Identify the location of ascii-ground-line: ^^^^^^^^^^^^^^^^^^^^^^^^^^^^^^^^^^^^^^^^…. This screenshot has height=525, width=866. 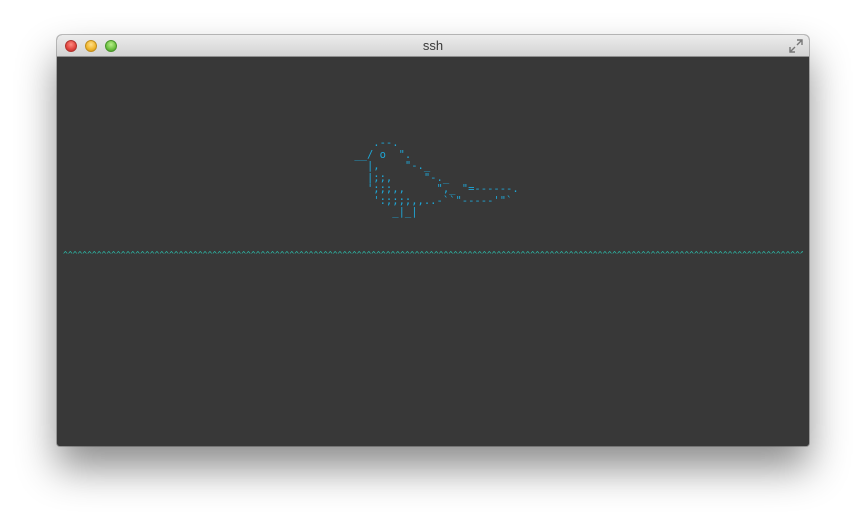
(433, 254).